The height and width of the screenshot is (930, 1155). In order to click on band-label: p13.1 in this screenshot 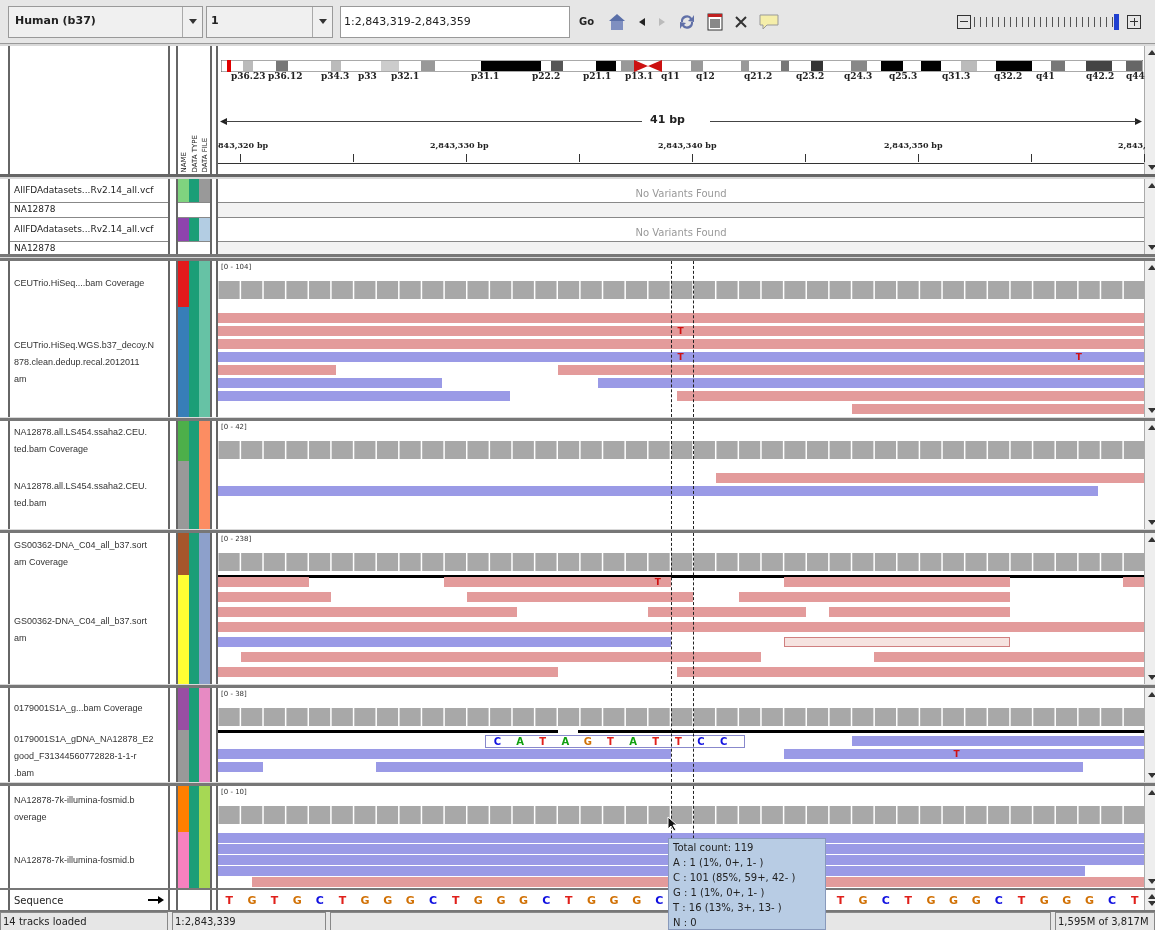, I will do `click(639, 76)`.